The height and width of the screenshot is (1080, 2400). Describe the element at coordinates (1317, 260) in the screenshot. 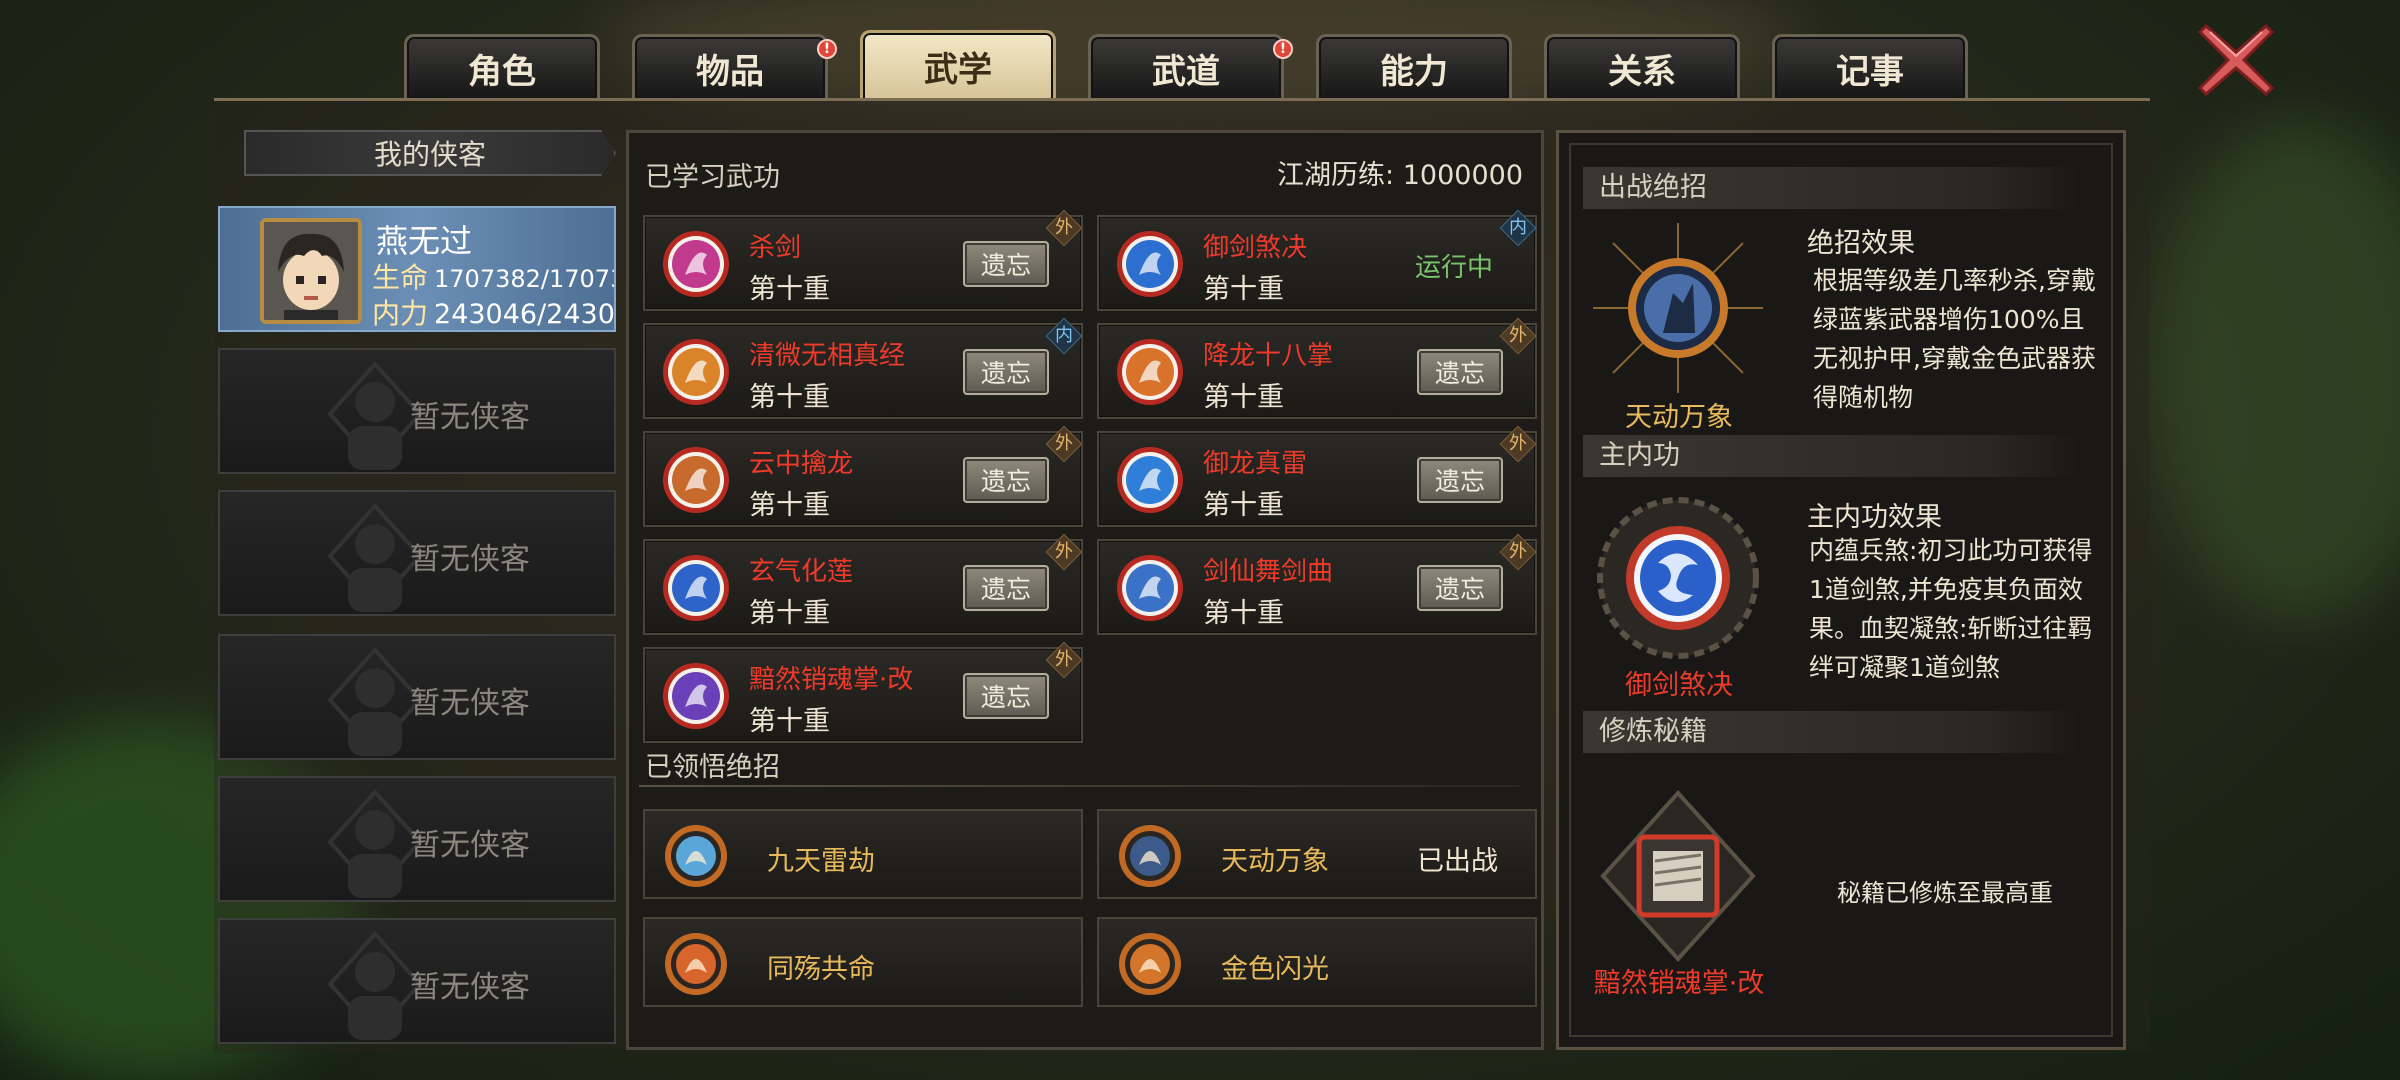

I see `skill-card: 御剑煞决 第十重 运行中 内` at that location.